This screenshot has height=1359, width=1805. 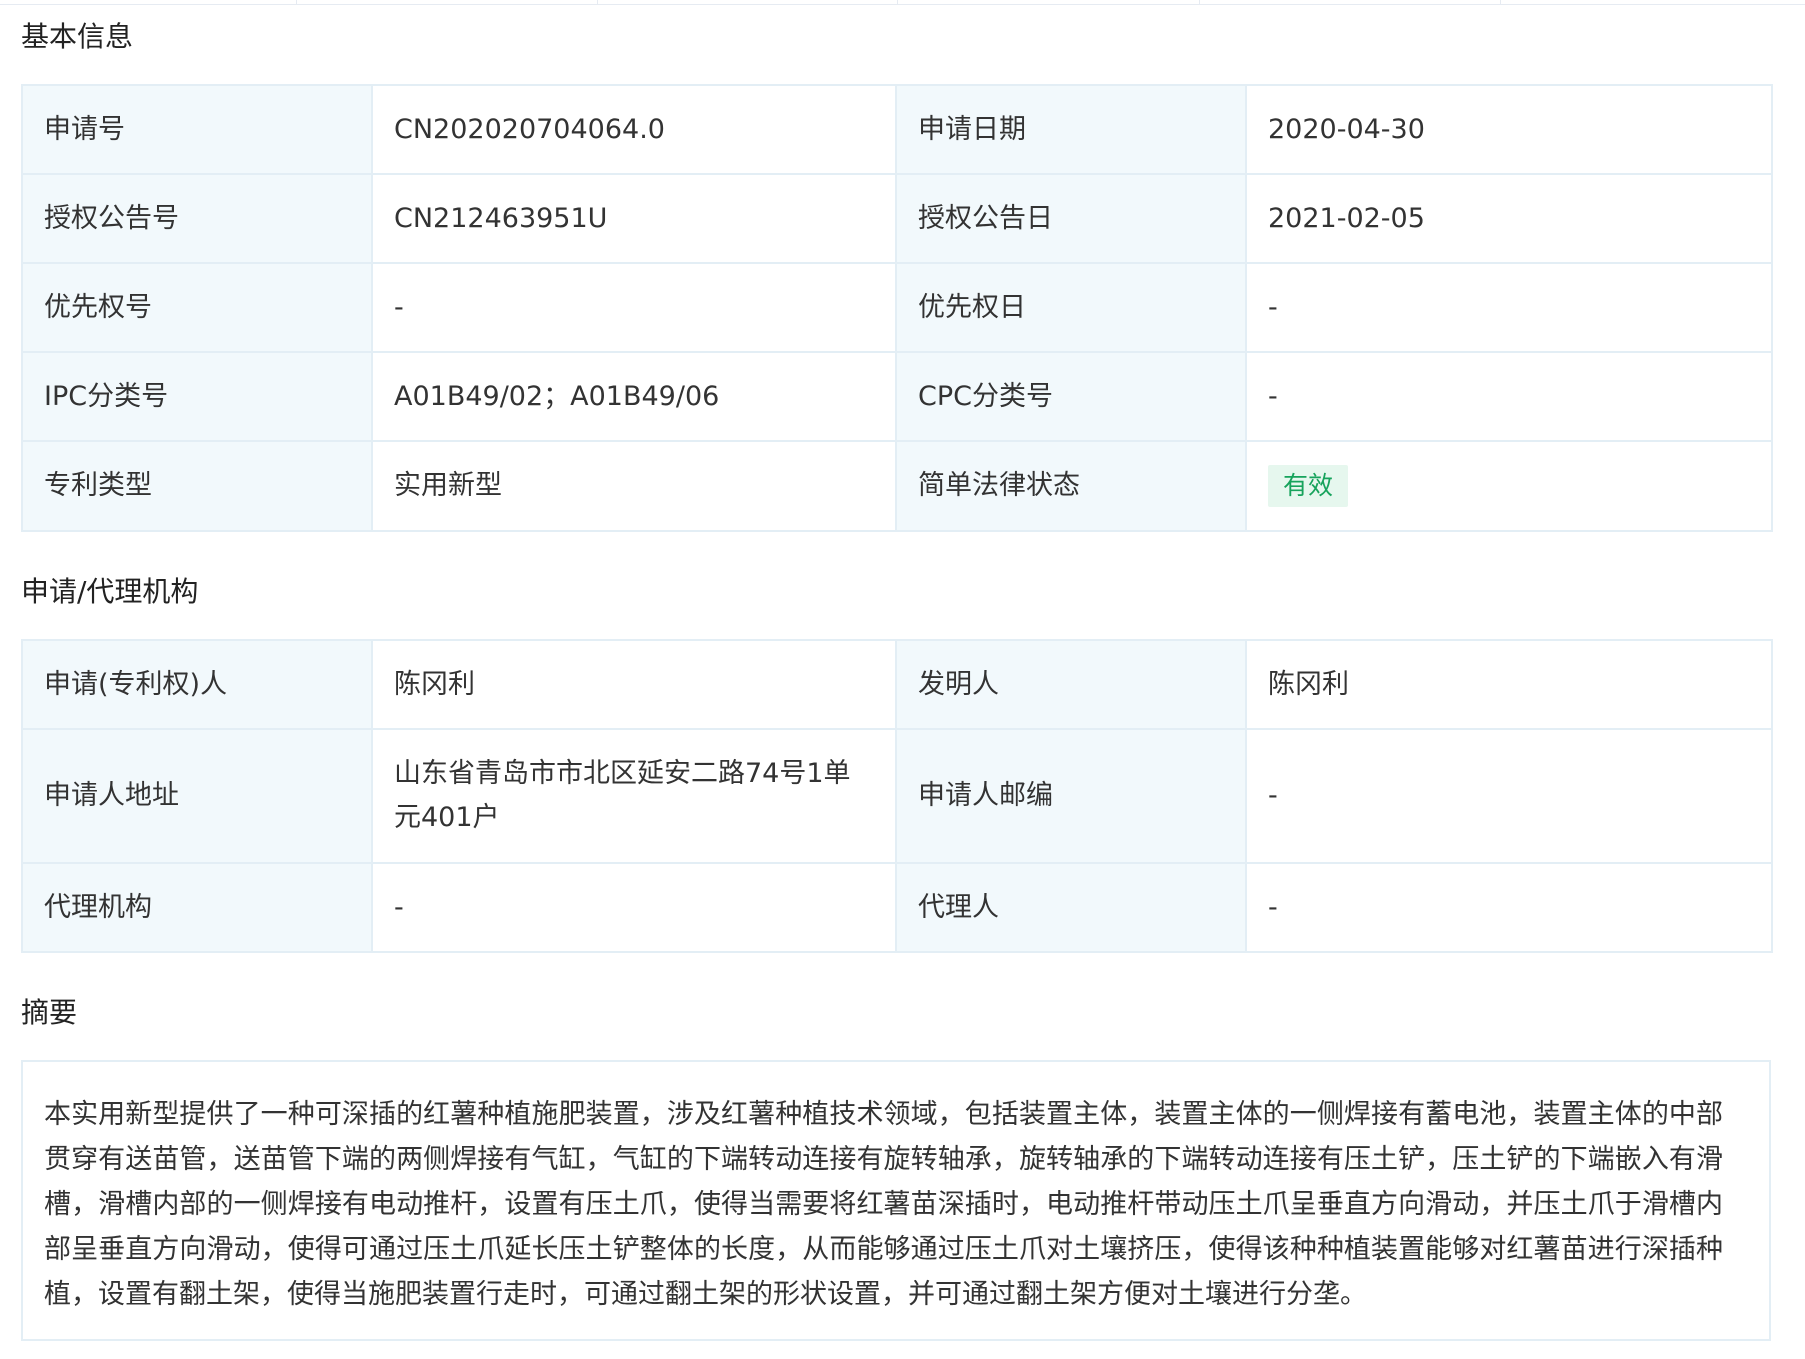 What do you see at coordinates (1071, 684) in the screenshot?
I see `inventor-label: 发明人` at bounding box center [1071, 684].